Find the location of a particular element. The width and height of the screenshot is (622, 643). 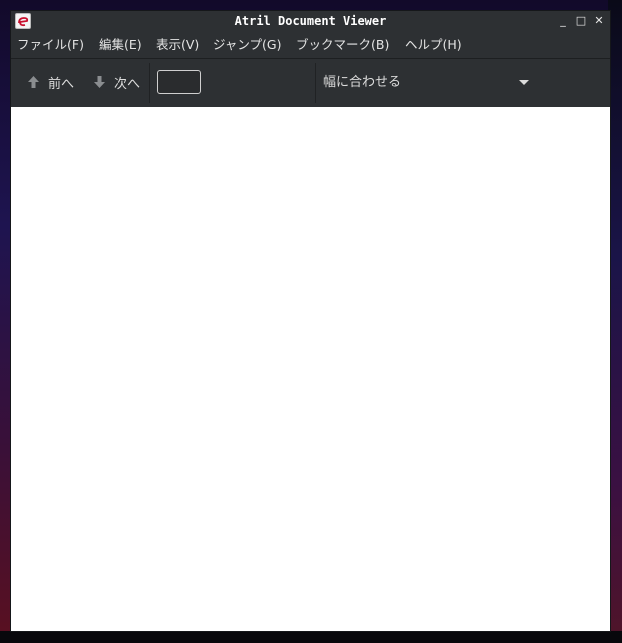

toolbar: 前へ 次へ 幅に合わせる is located at coordinates (310, 83).